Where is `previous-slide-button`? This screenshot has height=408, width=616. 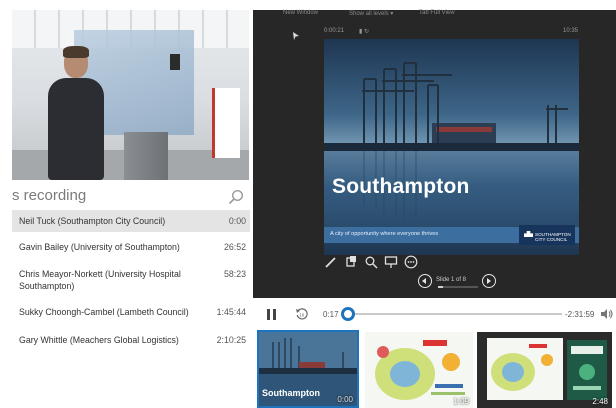 previous-slide-button is located at coordinates (425, 281).